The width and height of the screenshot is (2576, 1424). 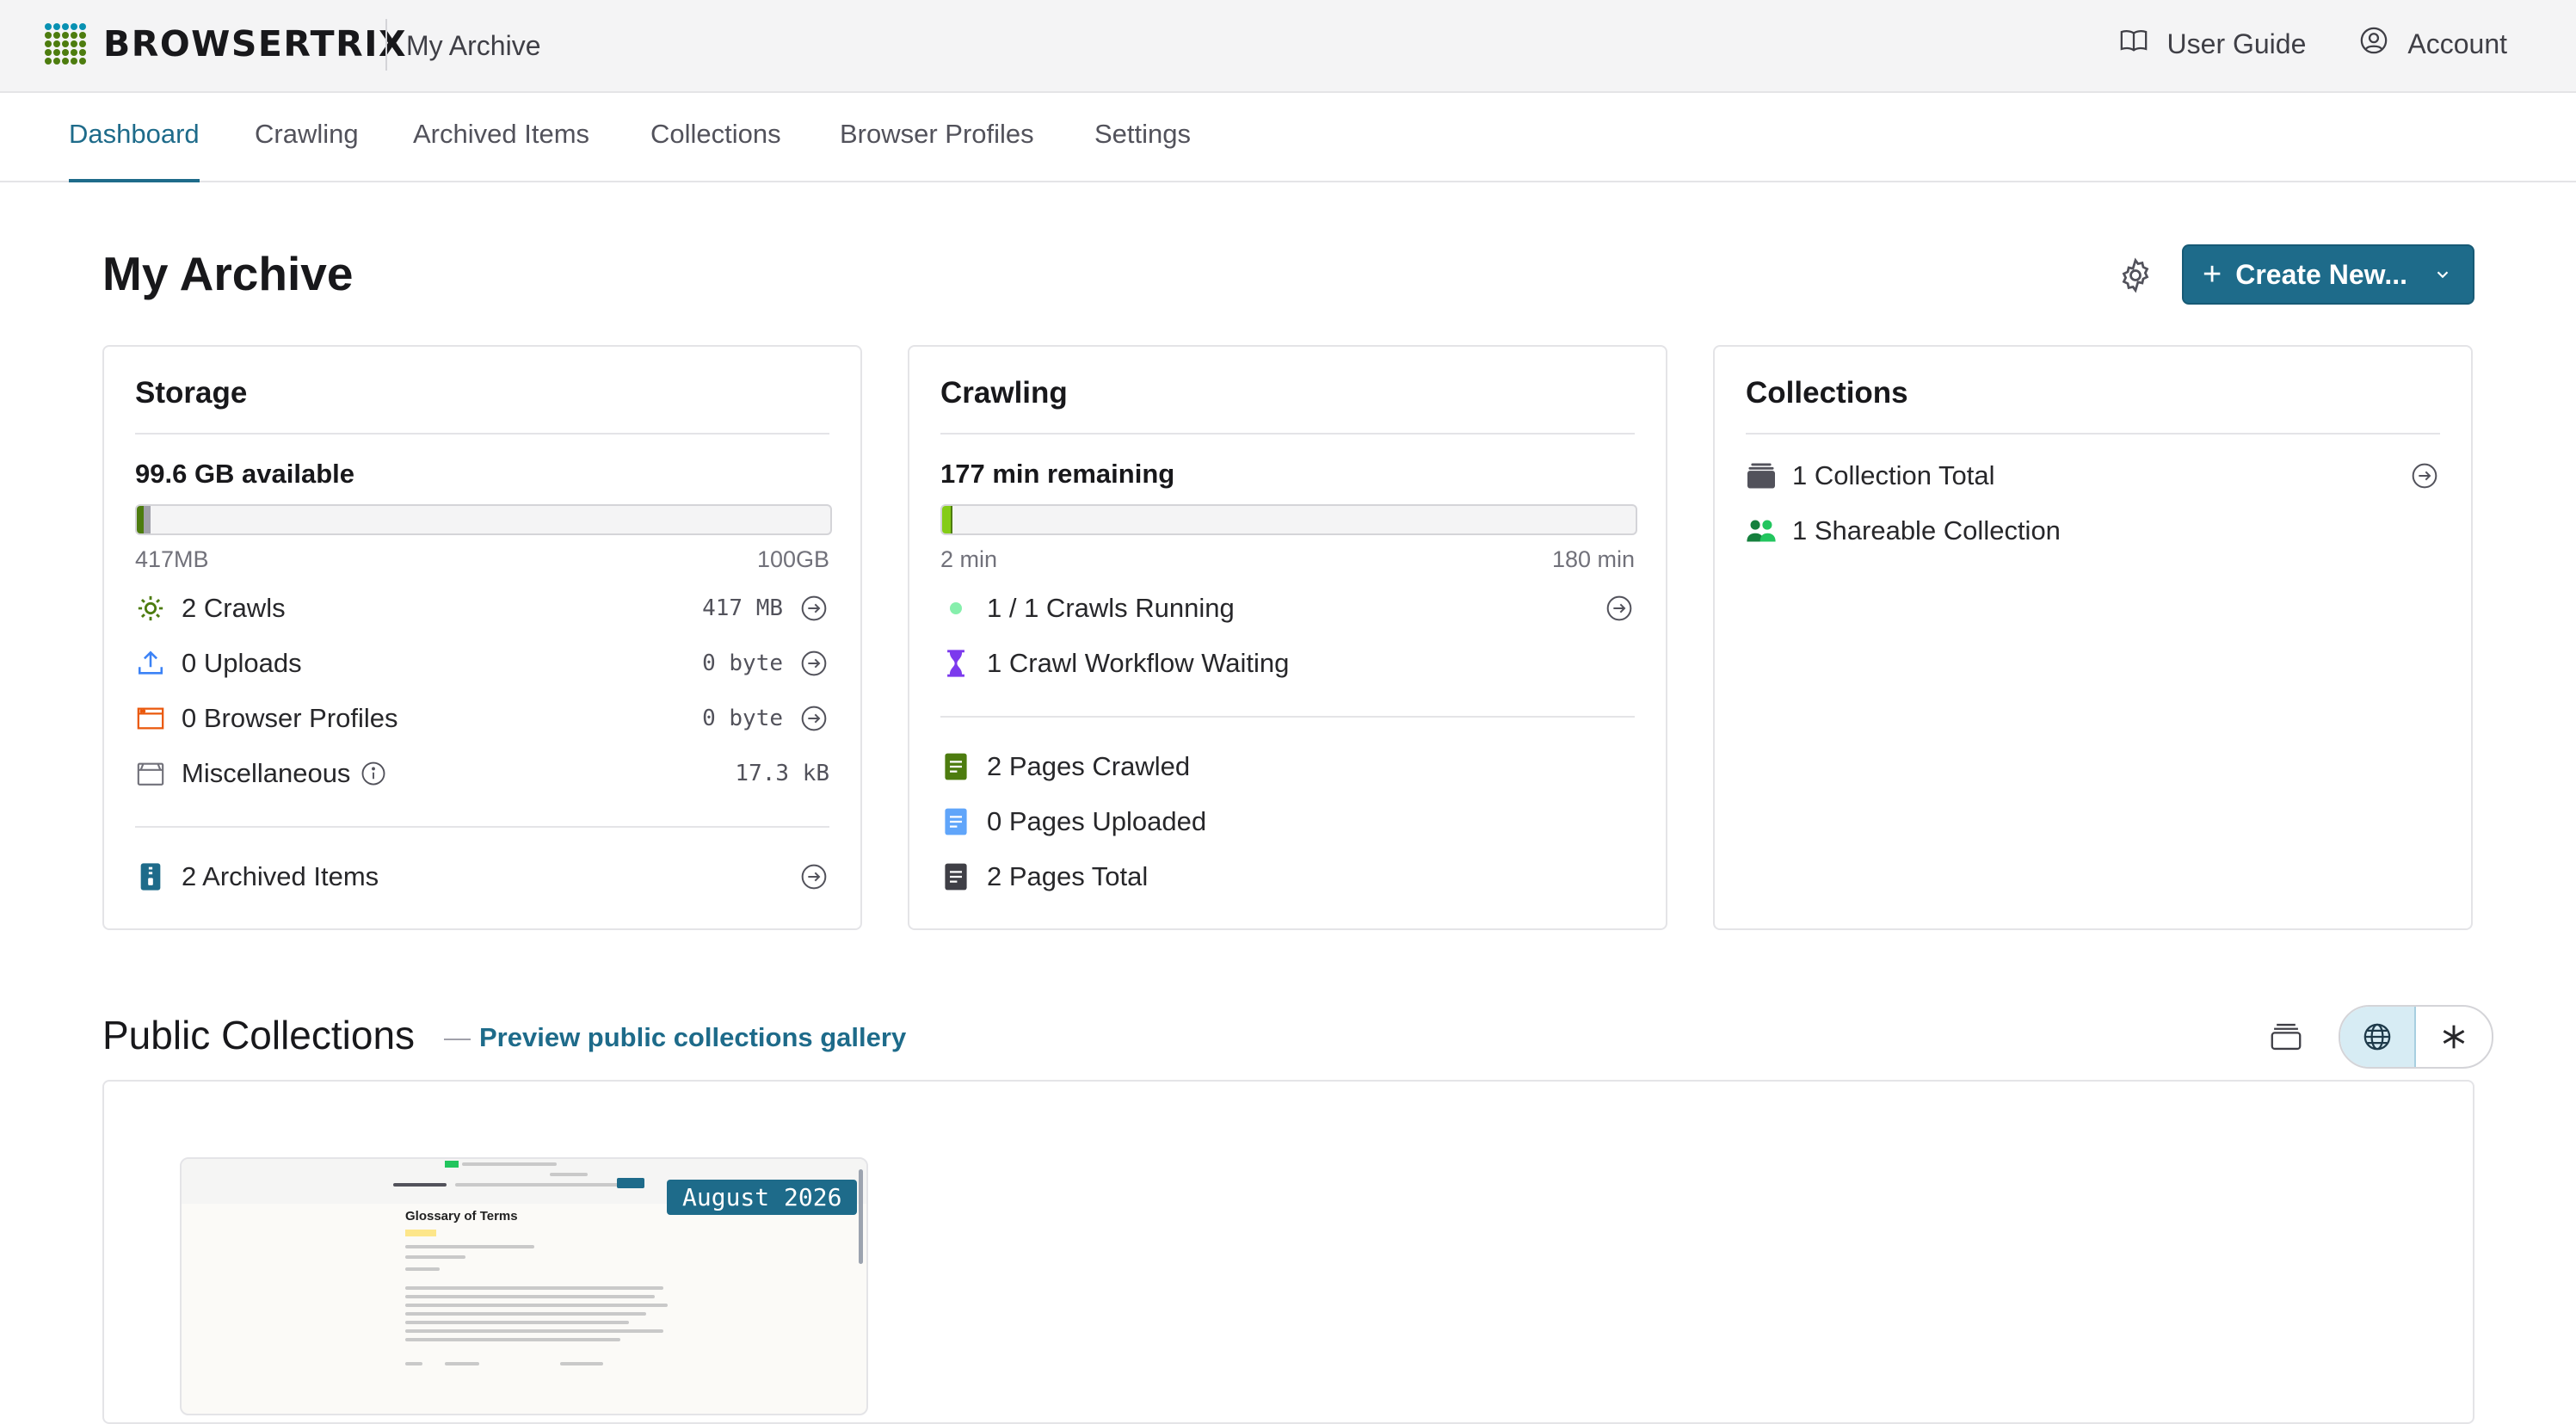 I want to click on collections-filter-button, so click(x=2286, y=1037).